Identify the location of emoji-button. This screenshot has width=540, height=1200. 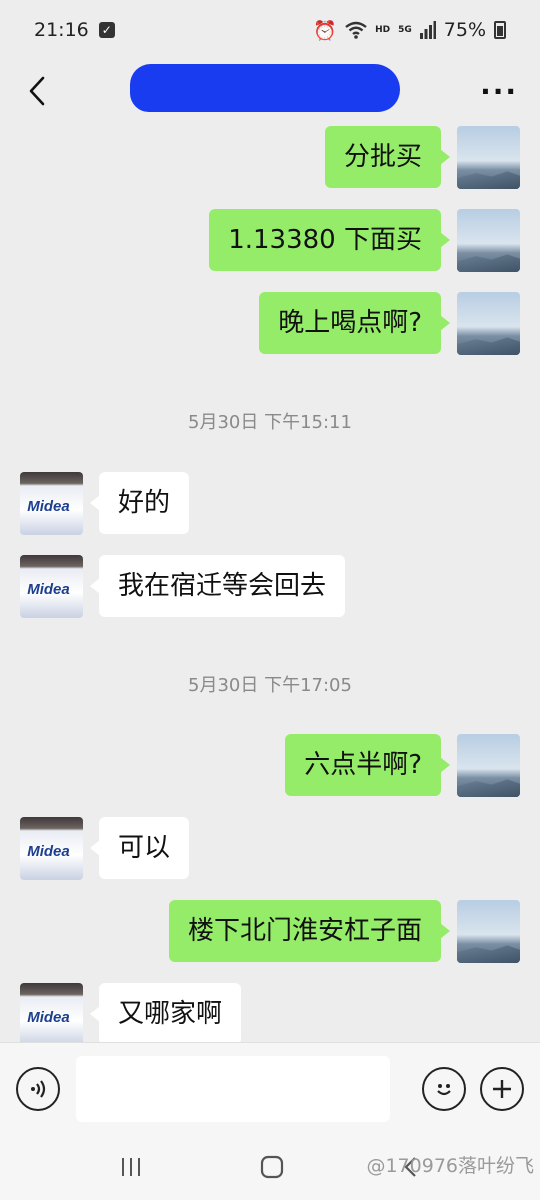
(444, 1088).